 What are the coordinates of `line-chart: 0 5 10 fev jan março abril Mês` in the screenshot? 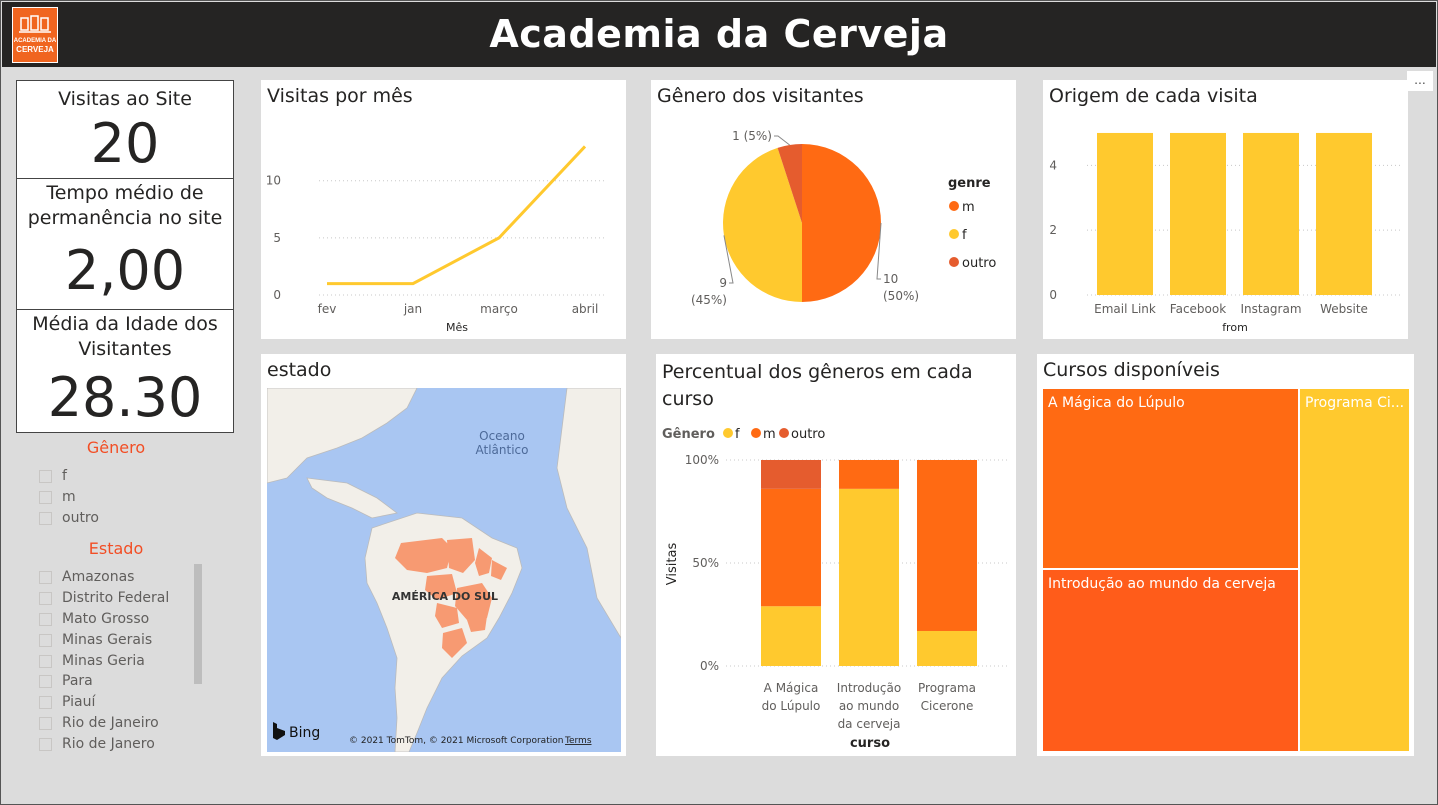 It's located at (436, 239).